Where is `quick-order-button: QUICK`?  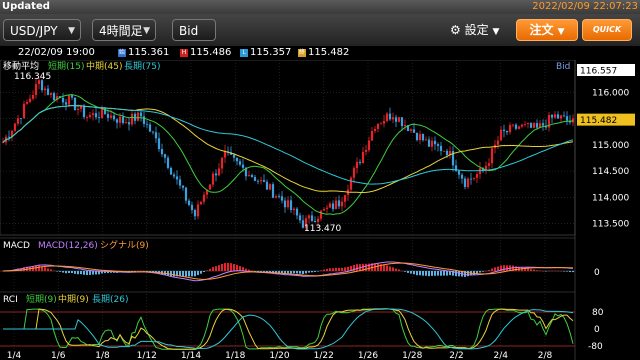 quick-order-button: QUICK is located at coordinates (607, 30).